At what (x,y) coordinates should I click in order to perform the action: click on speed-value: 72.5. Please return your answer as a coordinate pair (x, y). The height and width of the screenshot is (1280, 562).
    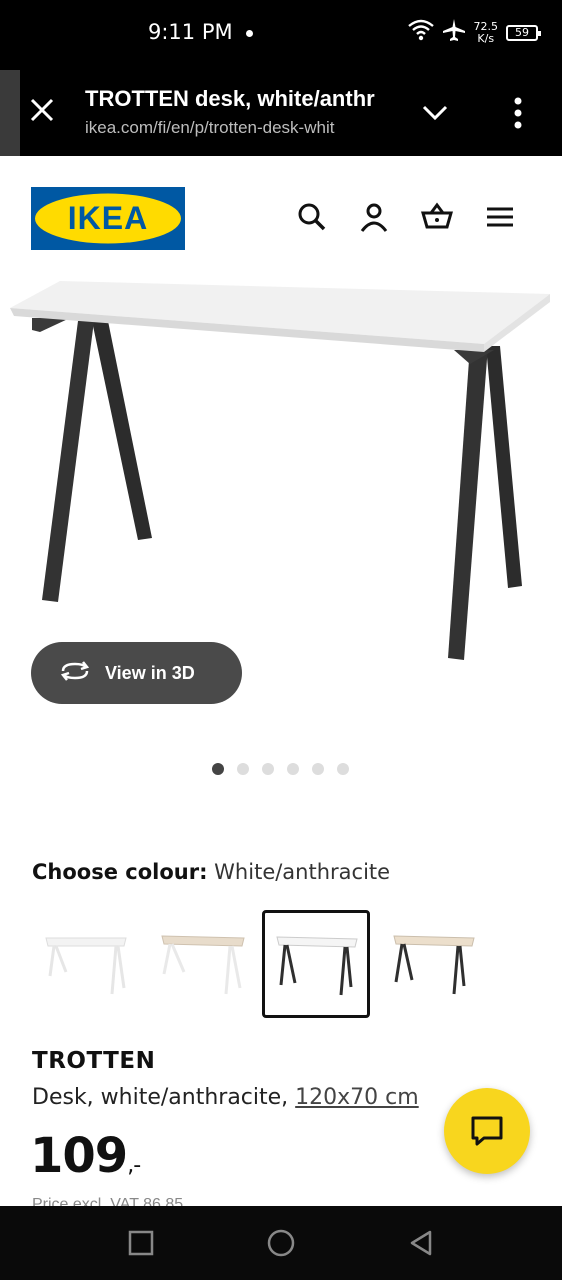
    Looking at the image, I should click on (486, 26).